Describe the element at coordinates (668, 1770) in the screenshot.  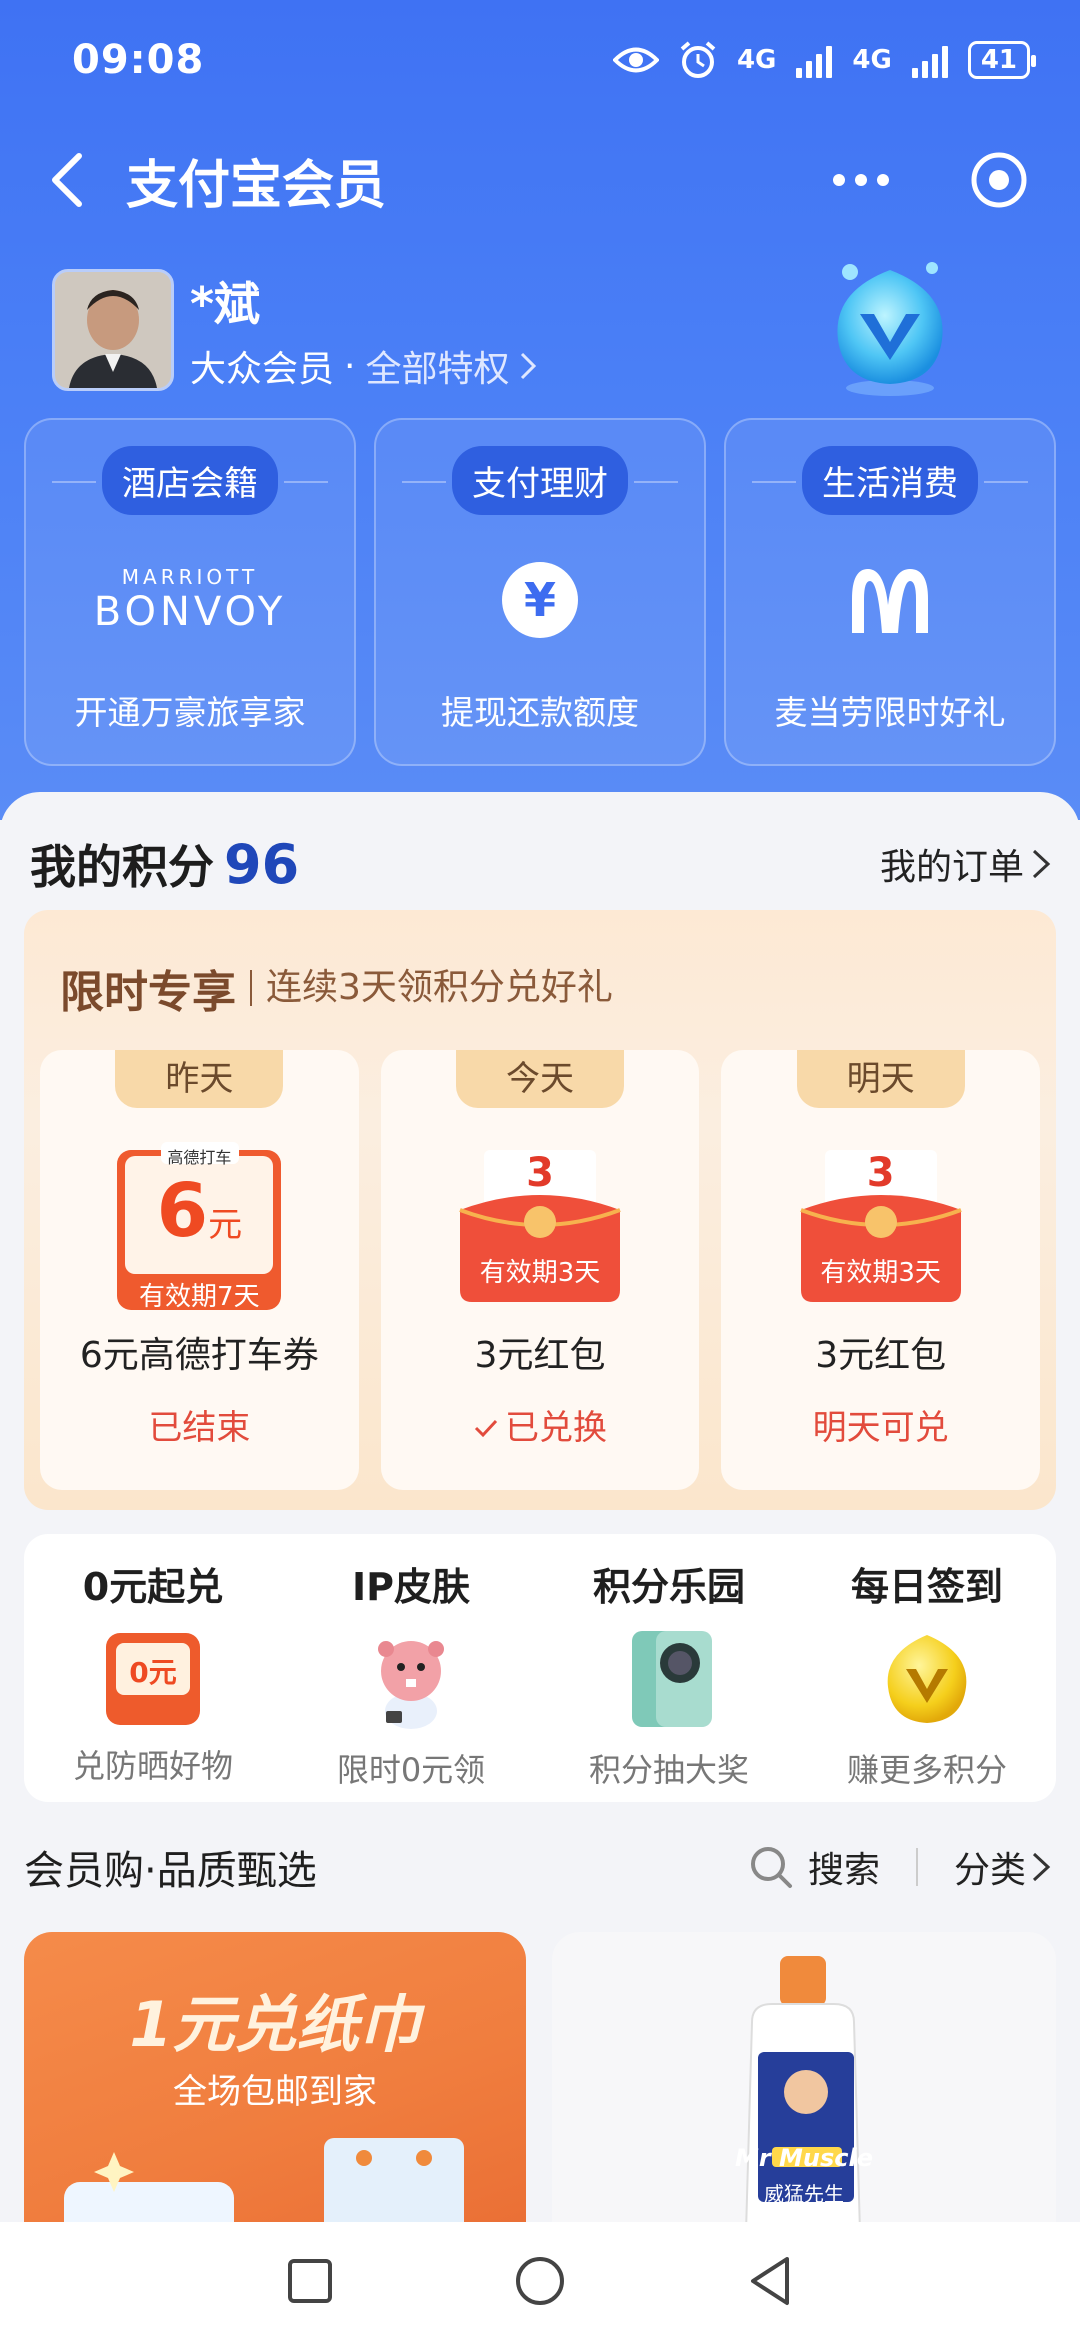
I see `quick-subtitle: 积分抽大奖` at that location.